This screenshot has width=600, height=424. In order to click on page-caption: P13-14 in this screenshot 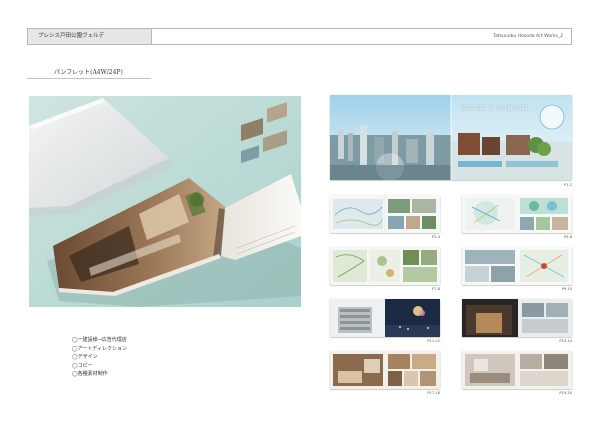, I will do `click(565, 341)`.